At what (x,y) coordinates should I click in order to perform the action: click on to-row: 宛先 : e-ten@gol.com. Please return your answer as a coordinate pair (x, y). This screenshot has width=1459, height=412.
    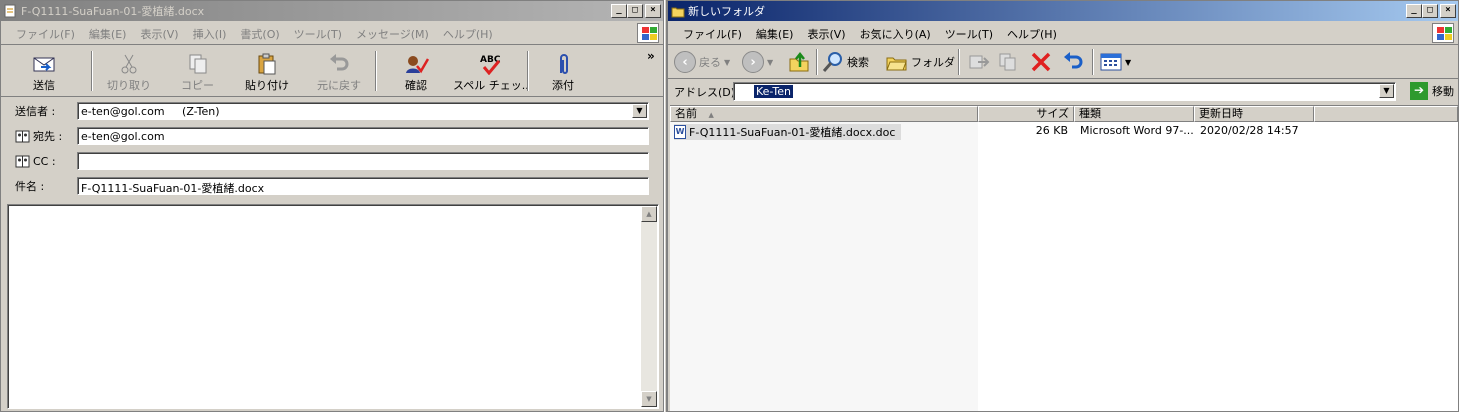
    Looking at the image, I should click on (332, 136).